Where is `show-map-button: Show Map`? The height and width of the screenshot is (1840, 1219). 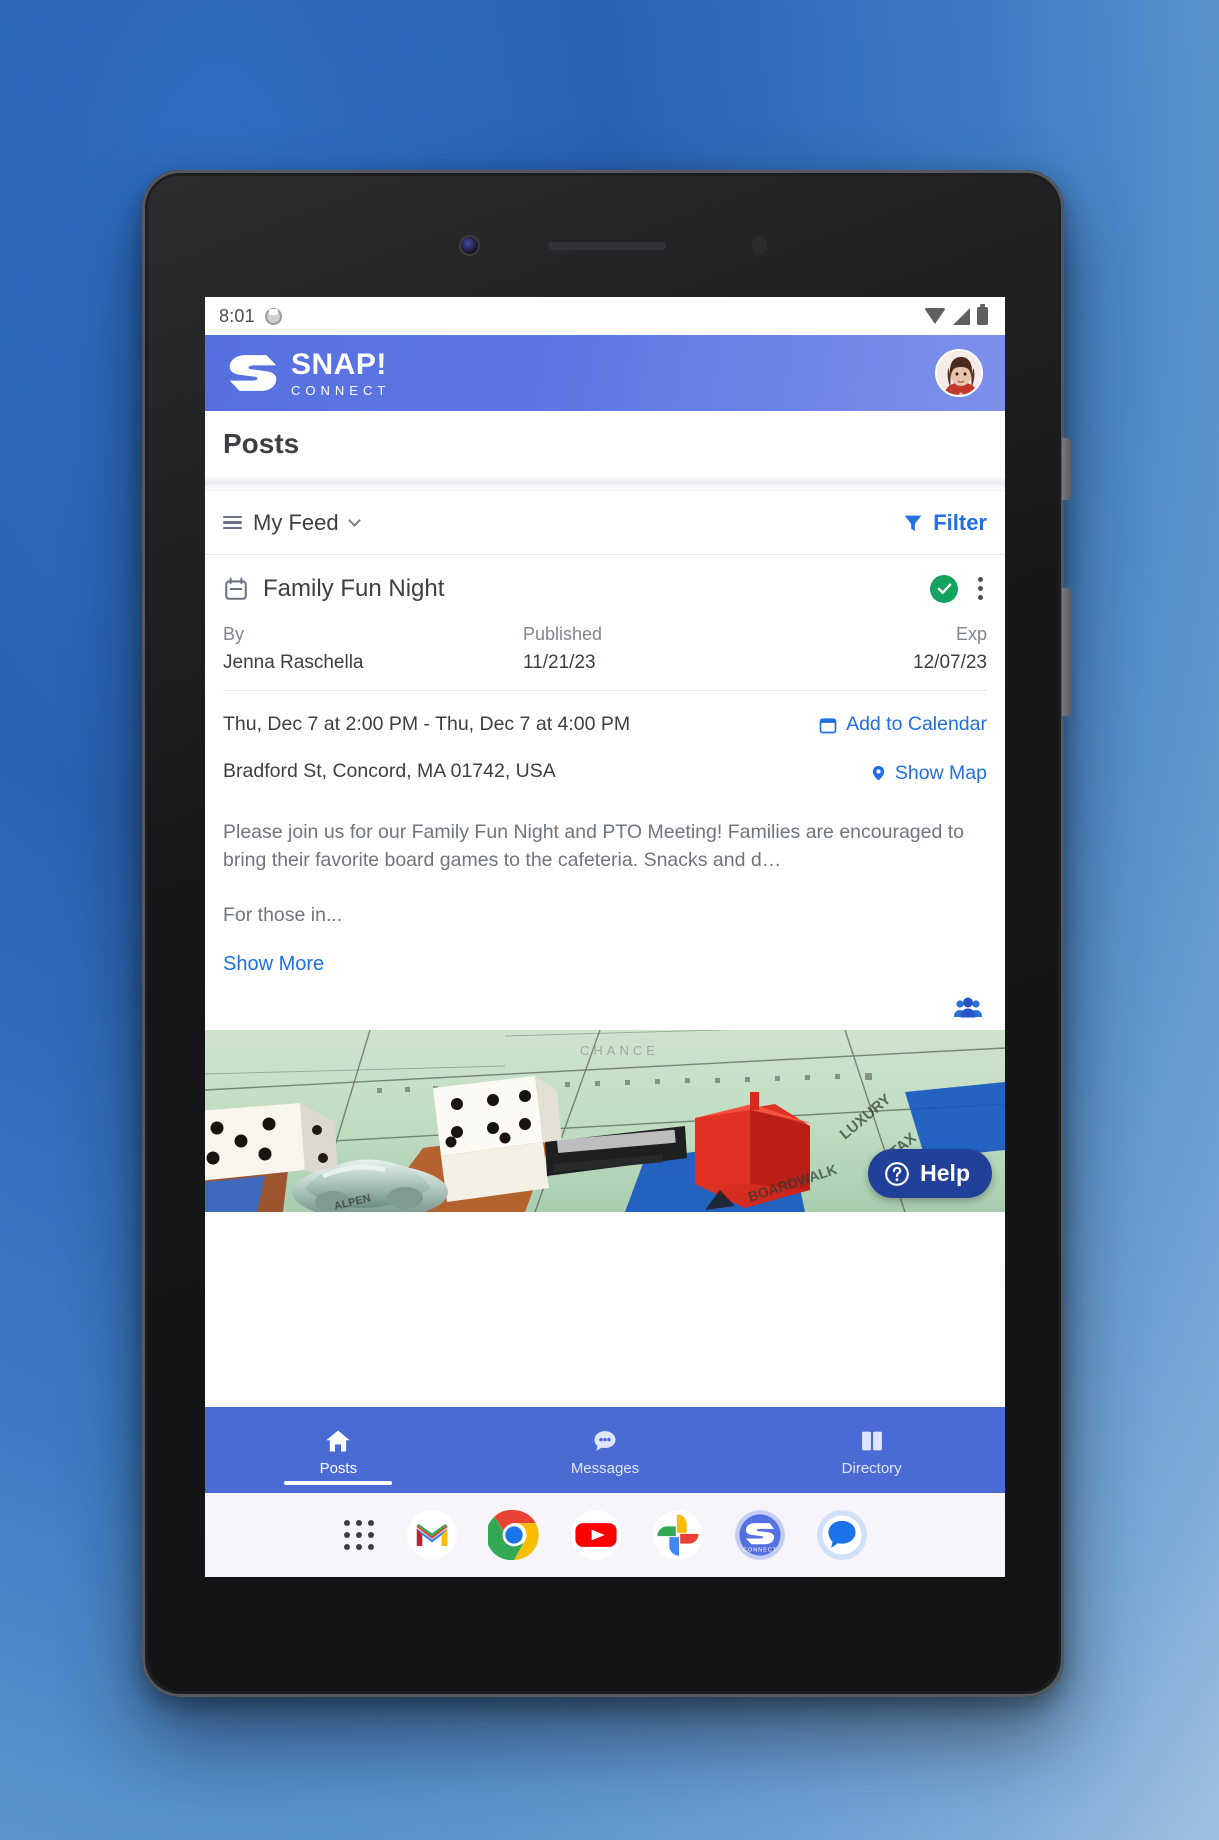
show-map-button: Show Map is located at coordinates (928, 772).